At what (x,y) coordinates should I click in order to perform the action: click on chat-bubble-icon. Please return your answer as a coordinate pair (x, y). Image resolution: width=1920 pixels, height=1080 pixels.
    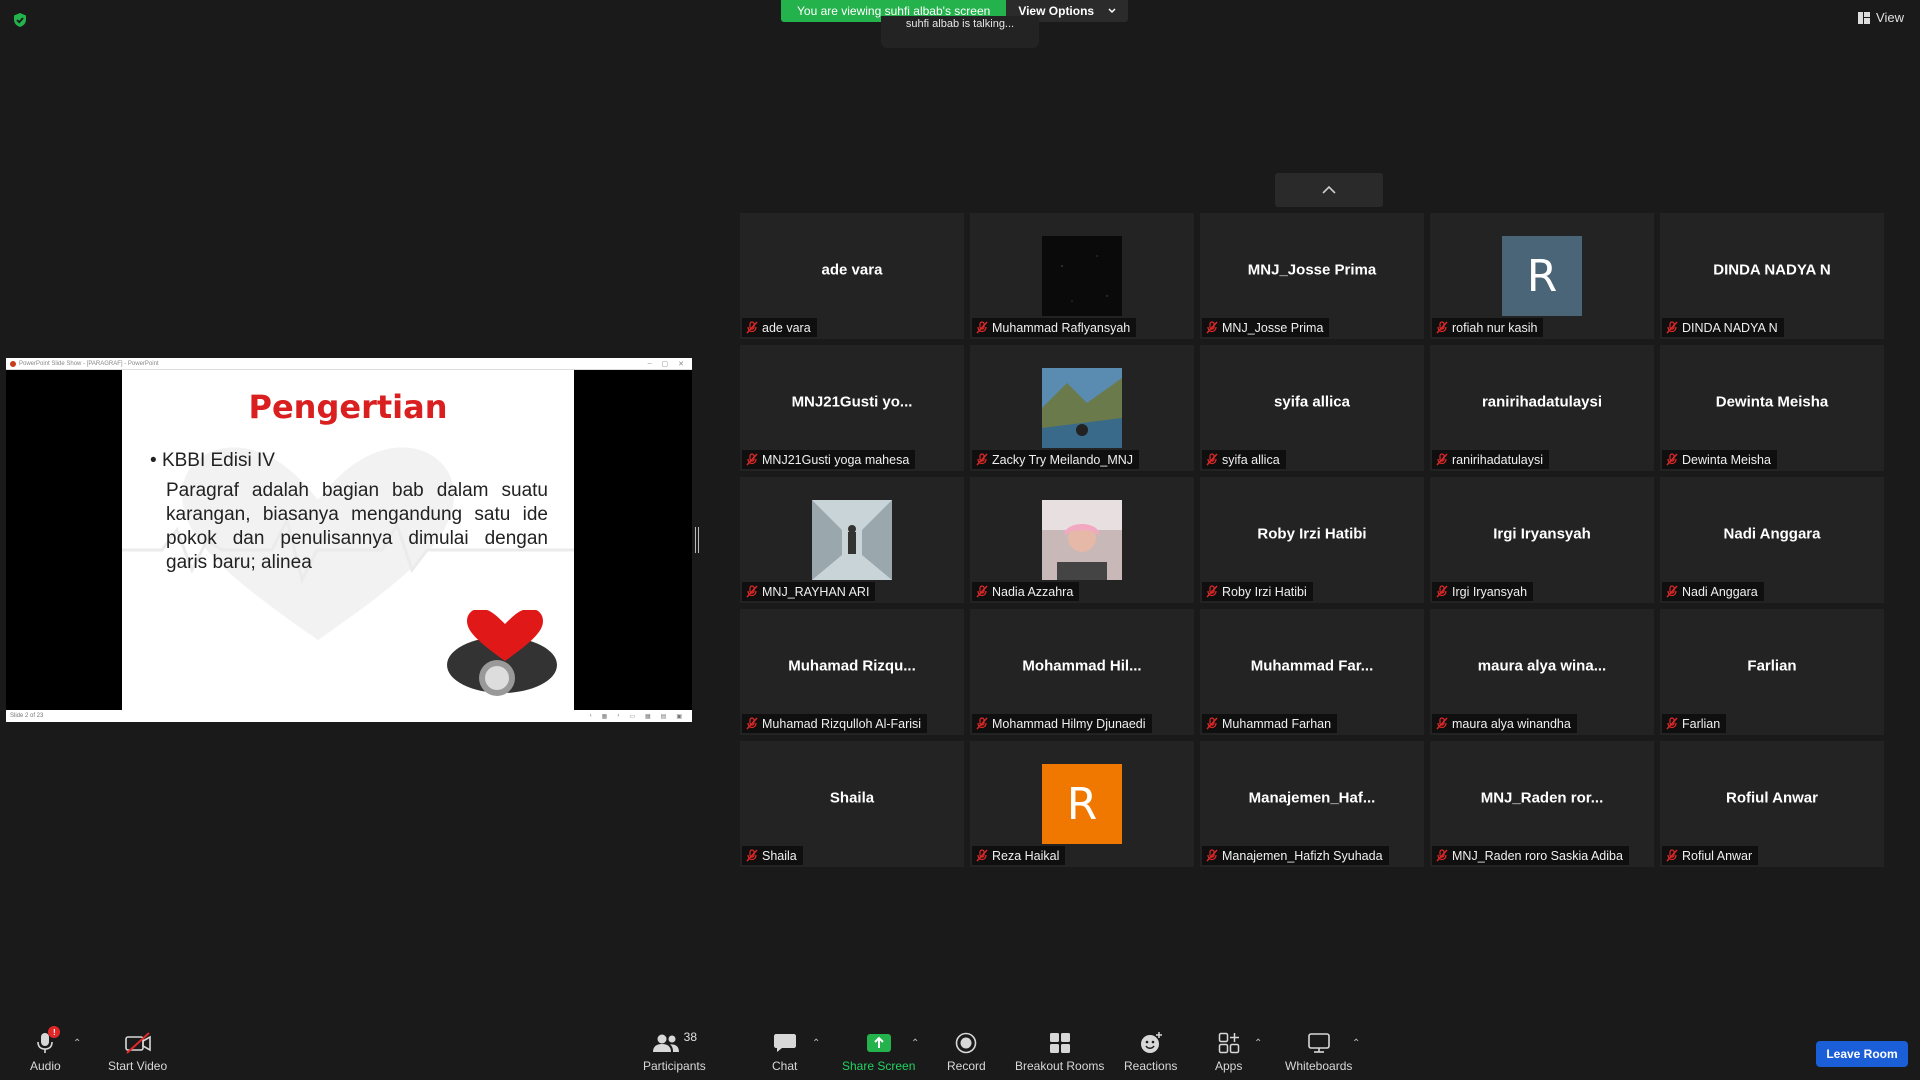
    Looking at the image, I should click on (784, 1043).